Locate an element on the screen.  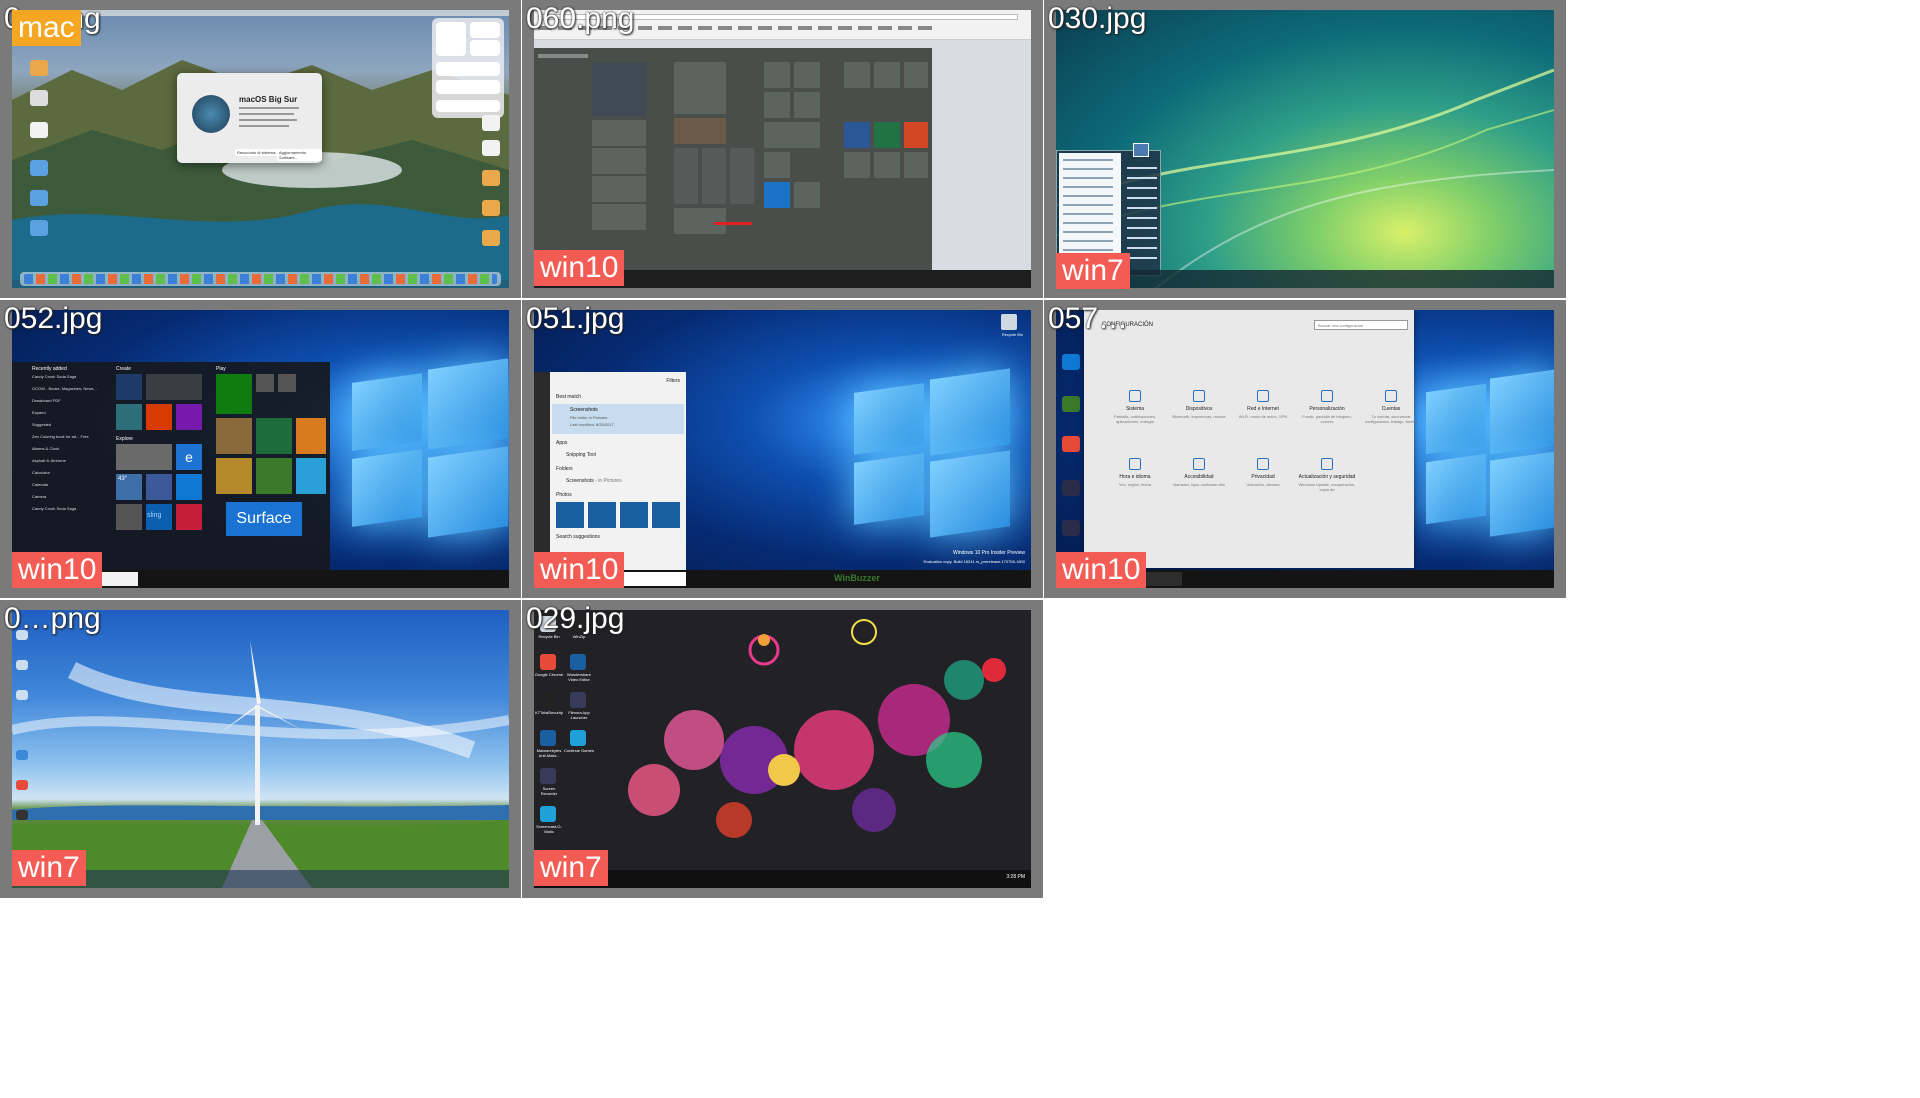
powerpoint-tile is located at coordinates (916, 135).